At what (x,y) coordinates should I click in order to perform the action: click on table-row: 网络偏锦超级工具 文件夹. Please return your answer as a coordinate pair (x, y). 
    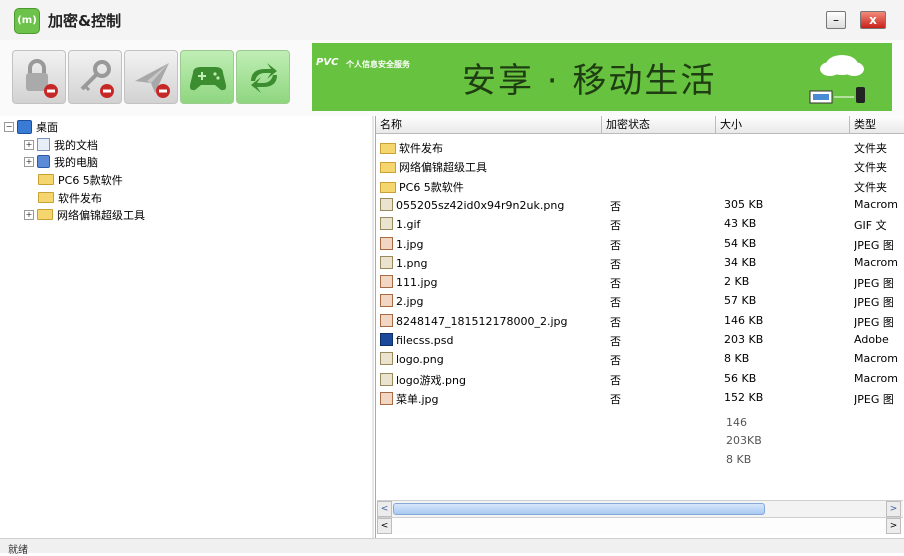
    Looking at the image, I should click on (640, 166).